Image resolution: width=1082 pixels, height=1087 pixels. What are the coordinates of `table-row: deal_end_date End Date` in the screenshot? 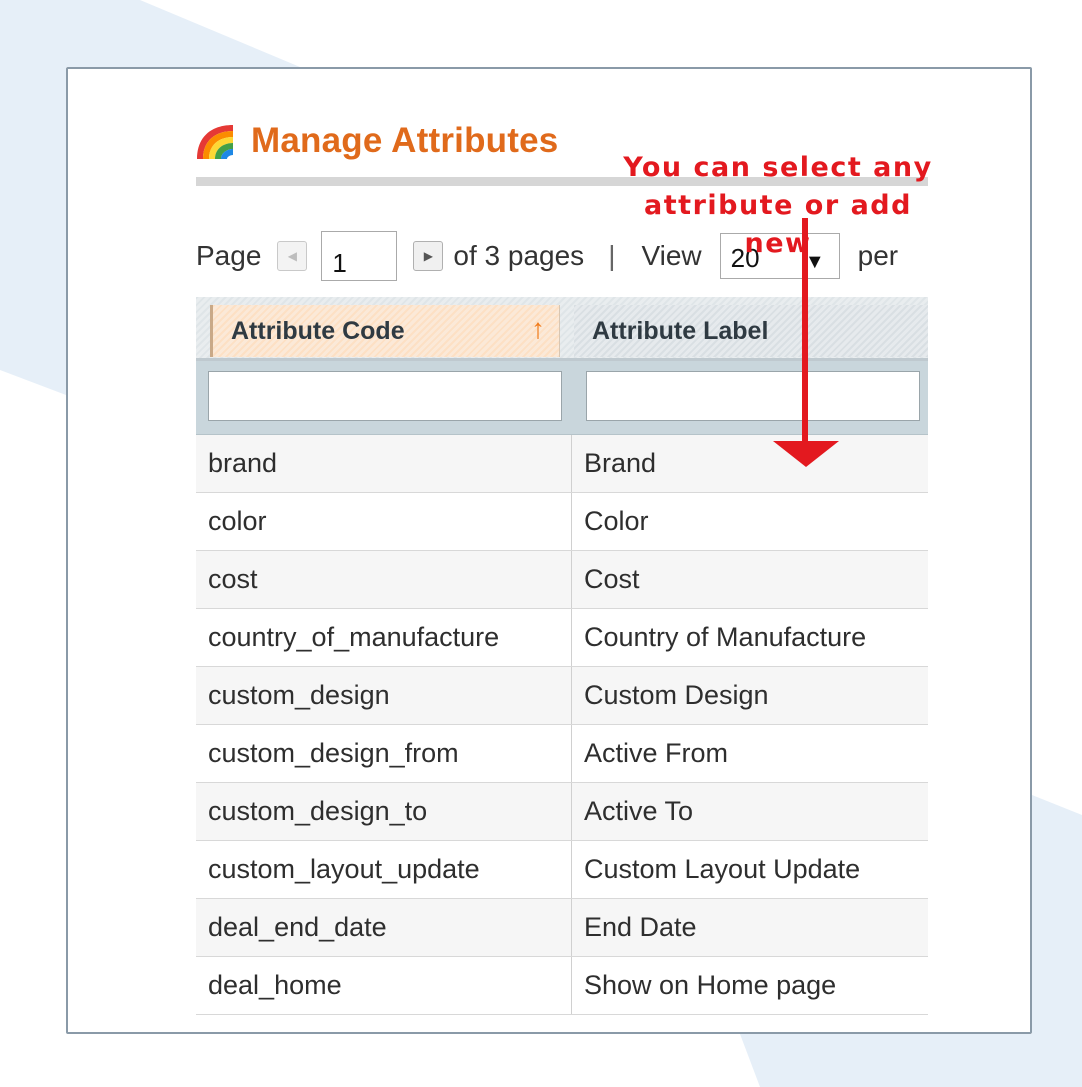 It's located at (562, 928).